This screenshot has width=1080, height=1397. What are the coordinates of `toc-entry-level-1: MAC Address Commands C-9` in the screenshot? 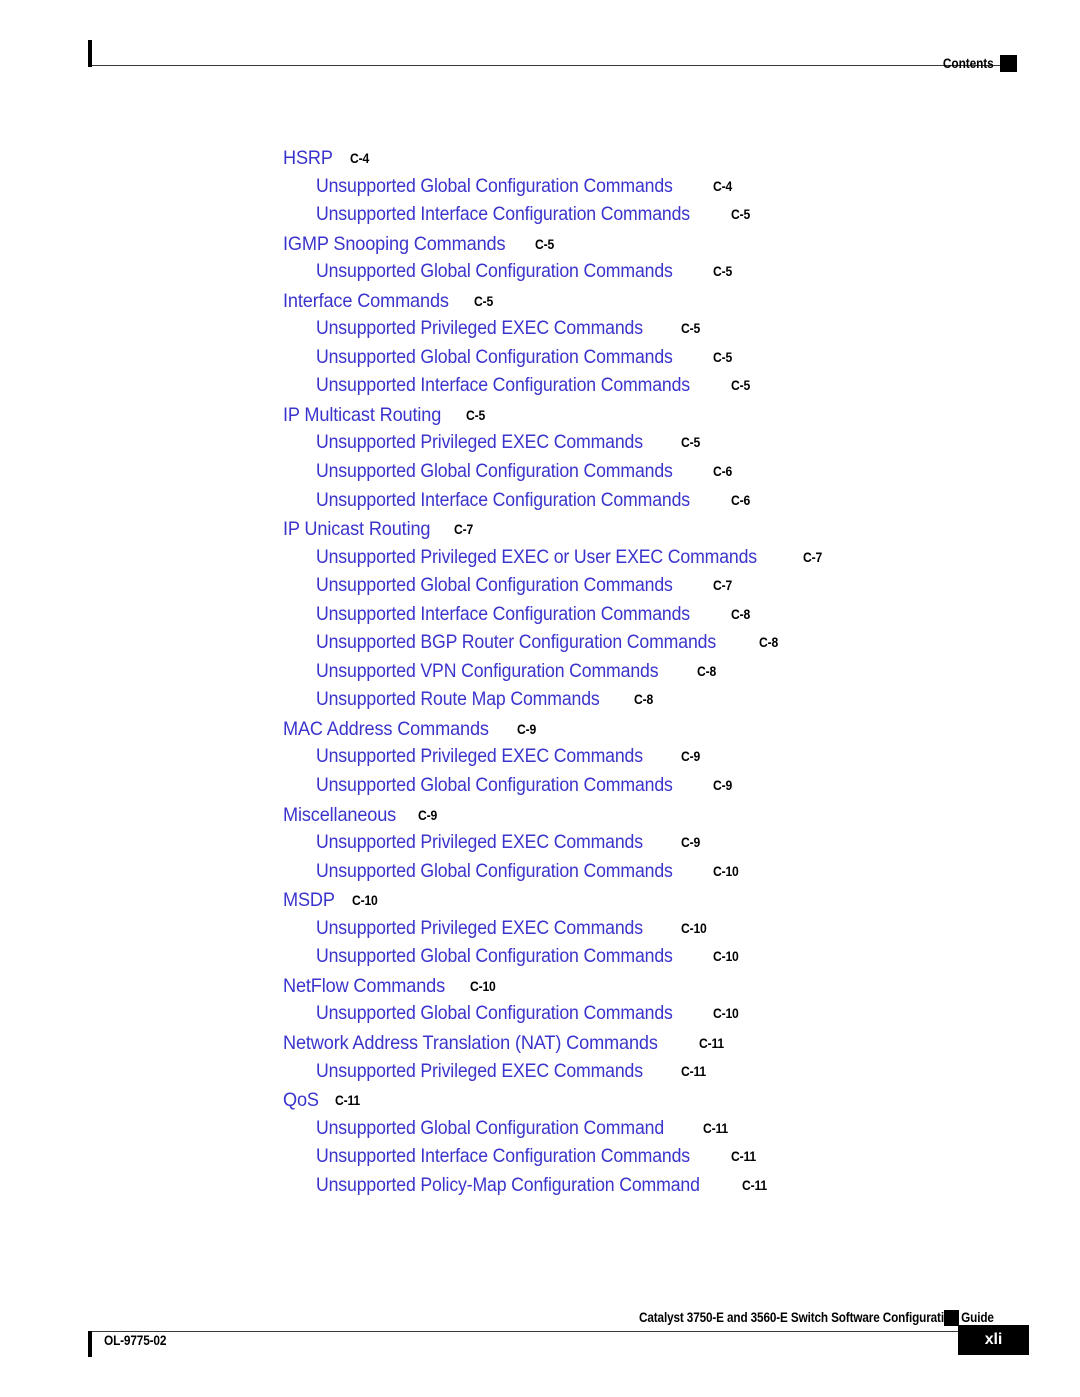 It's located at (540, 729).